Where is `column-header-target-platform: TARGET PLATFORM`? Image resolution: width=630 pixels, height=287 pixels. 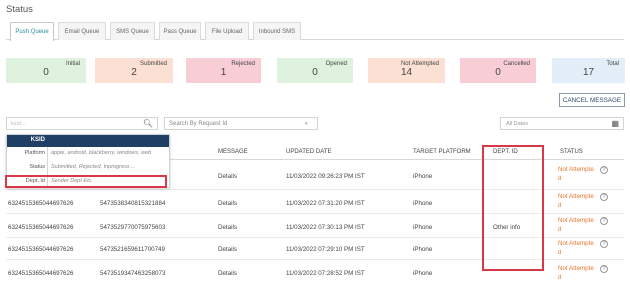 column-header-target-platform: TARGET PLATFORM is located at coordinates (442, 152).